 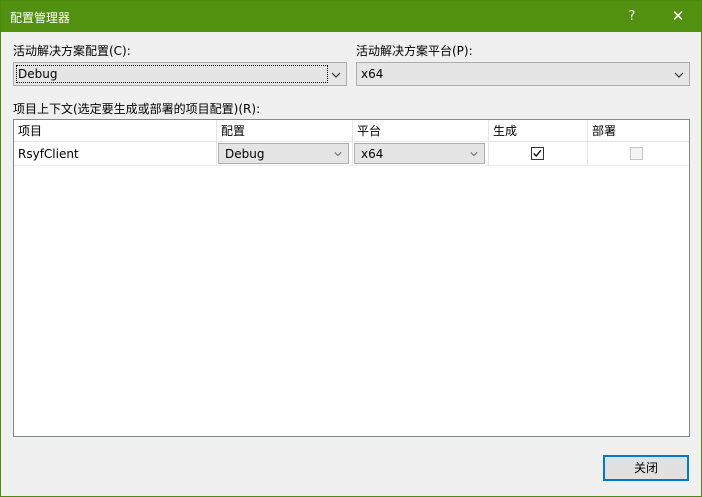 I want to click on title-bar: 配置管理器 ? ✕, so click(x=351, y=16).